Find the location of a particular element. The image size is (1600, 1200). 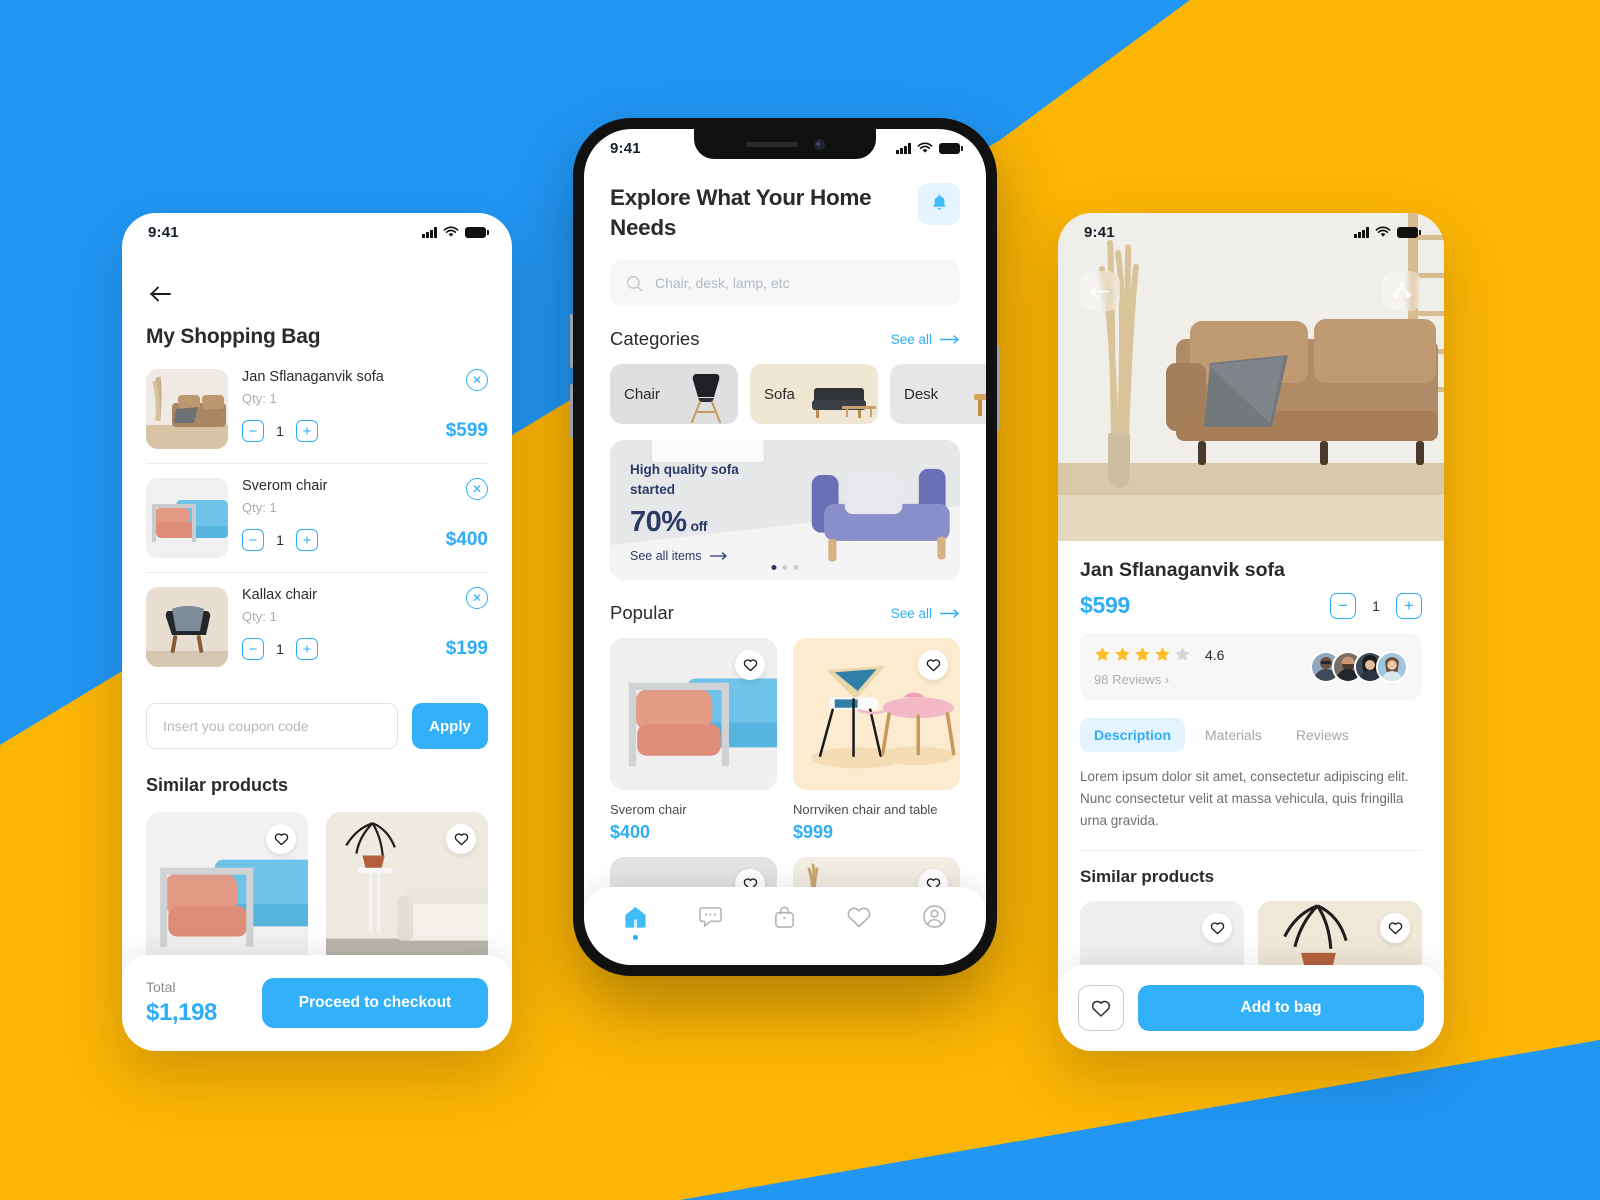

cart-item-controls: − 1 + $599 is located at coordinates (365, 431).